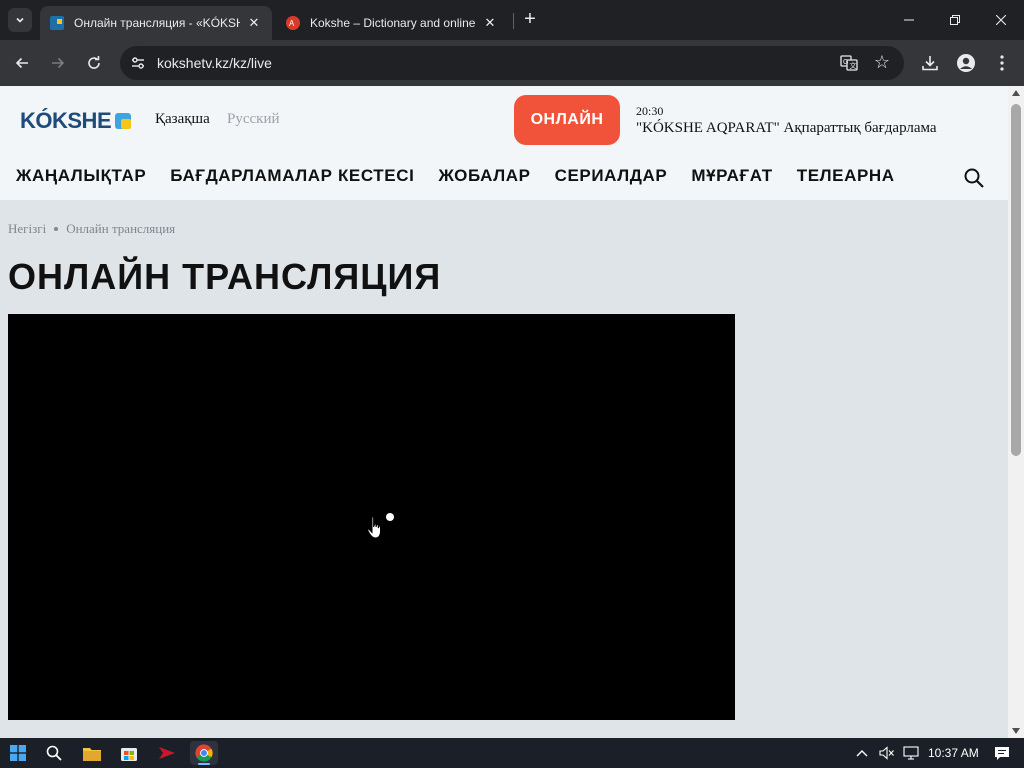 This screenshot has height=768, width=1024. I want to click on start-button, so click(18, 753).